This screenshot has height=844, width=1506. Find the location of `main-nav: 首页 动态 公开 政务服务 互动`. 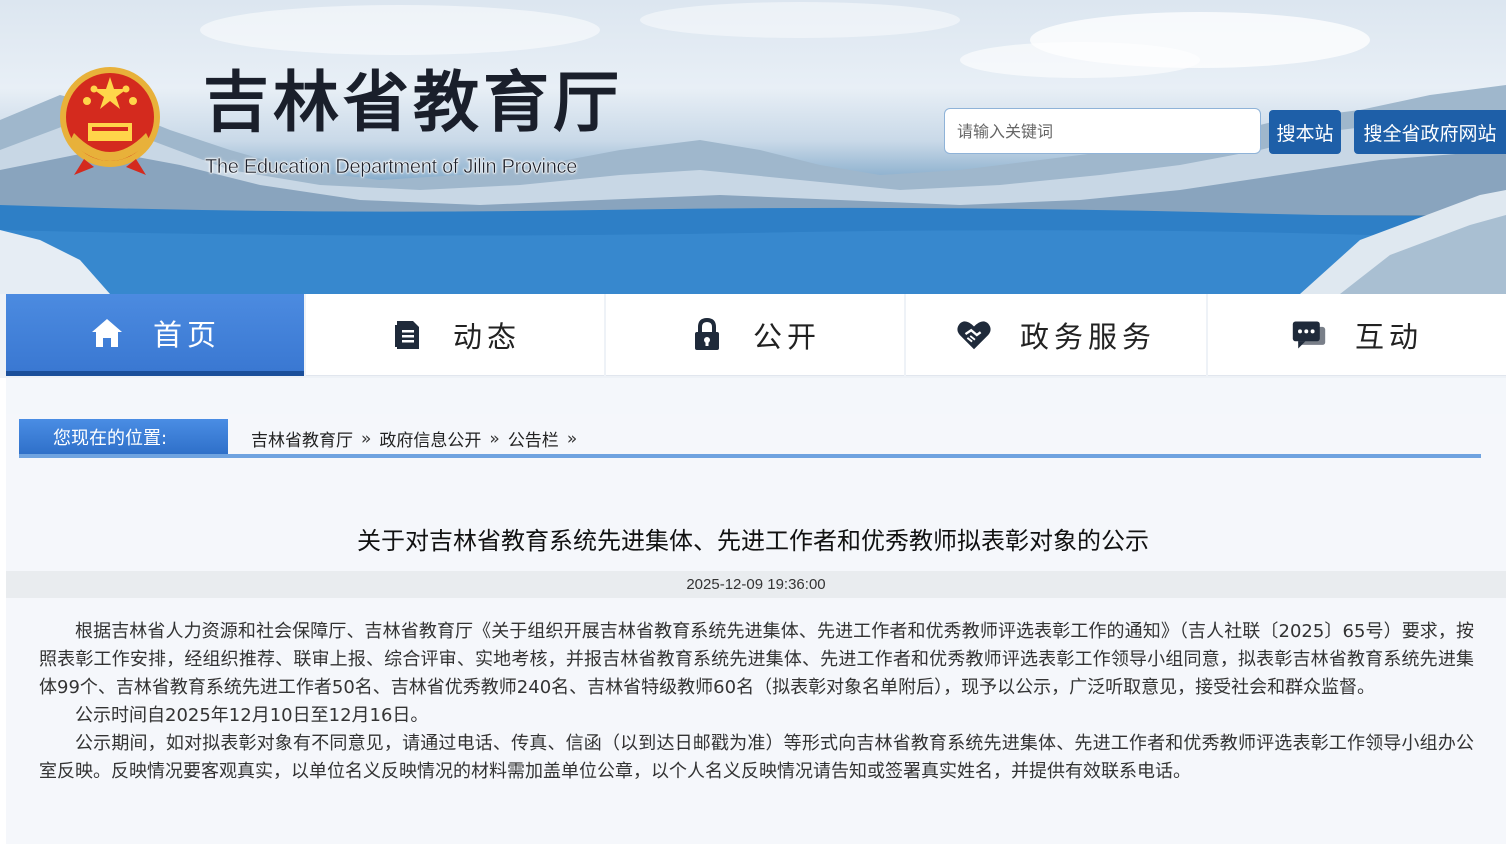

main-nav: 首页 动态 公开 政务服务 互动 is located at coordinates (753, 336).